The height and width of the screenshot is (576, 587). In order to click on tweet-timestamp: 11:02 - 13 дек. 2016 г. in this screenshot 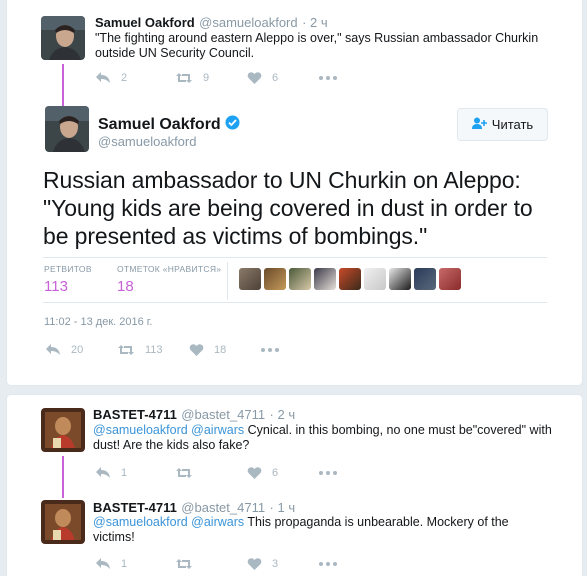, I will do `click(98, 322)`.